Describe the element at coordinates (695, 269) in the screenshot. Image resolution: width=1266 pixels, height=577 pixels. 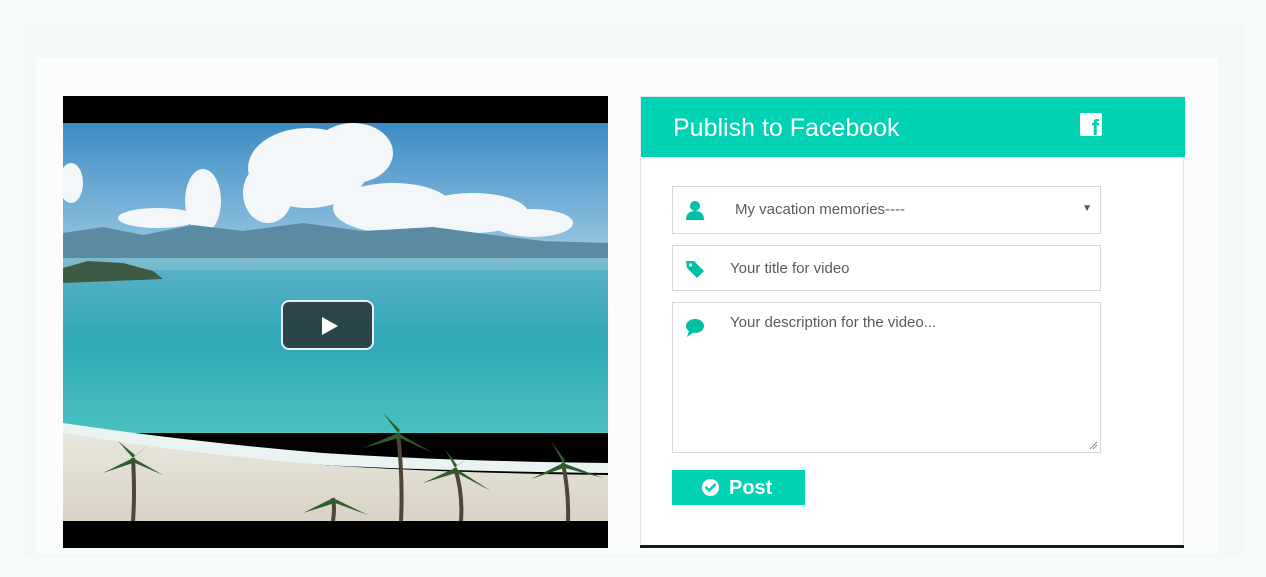
I see `tag-icon` at that location.